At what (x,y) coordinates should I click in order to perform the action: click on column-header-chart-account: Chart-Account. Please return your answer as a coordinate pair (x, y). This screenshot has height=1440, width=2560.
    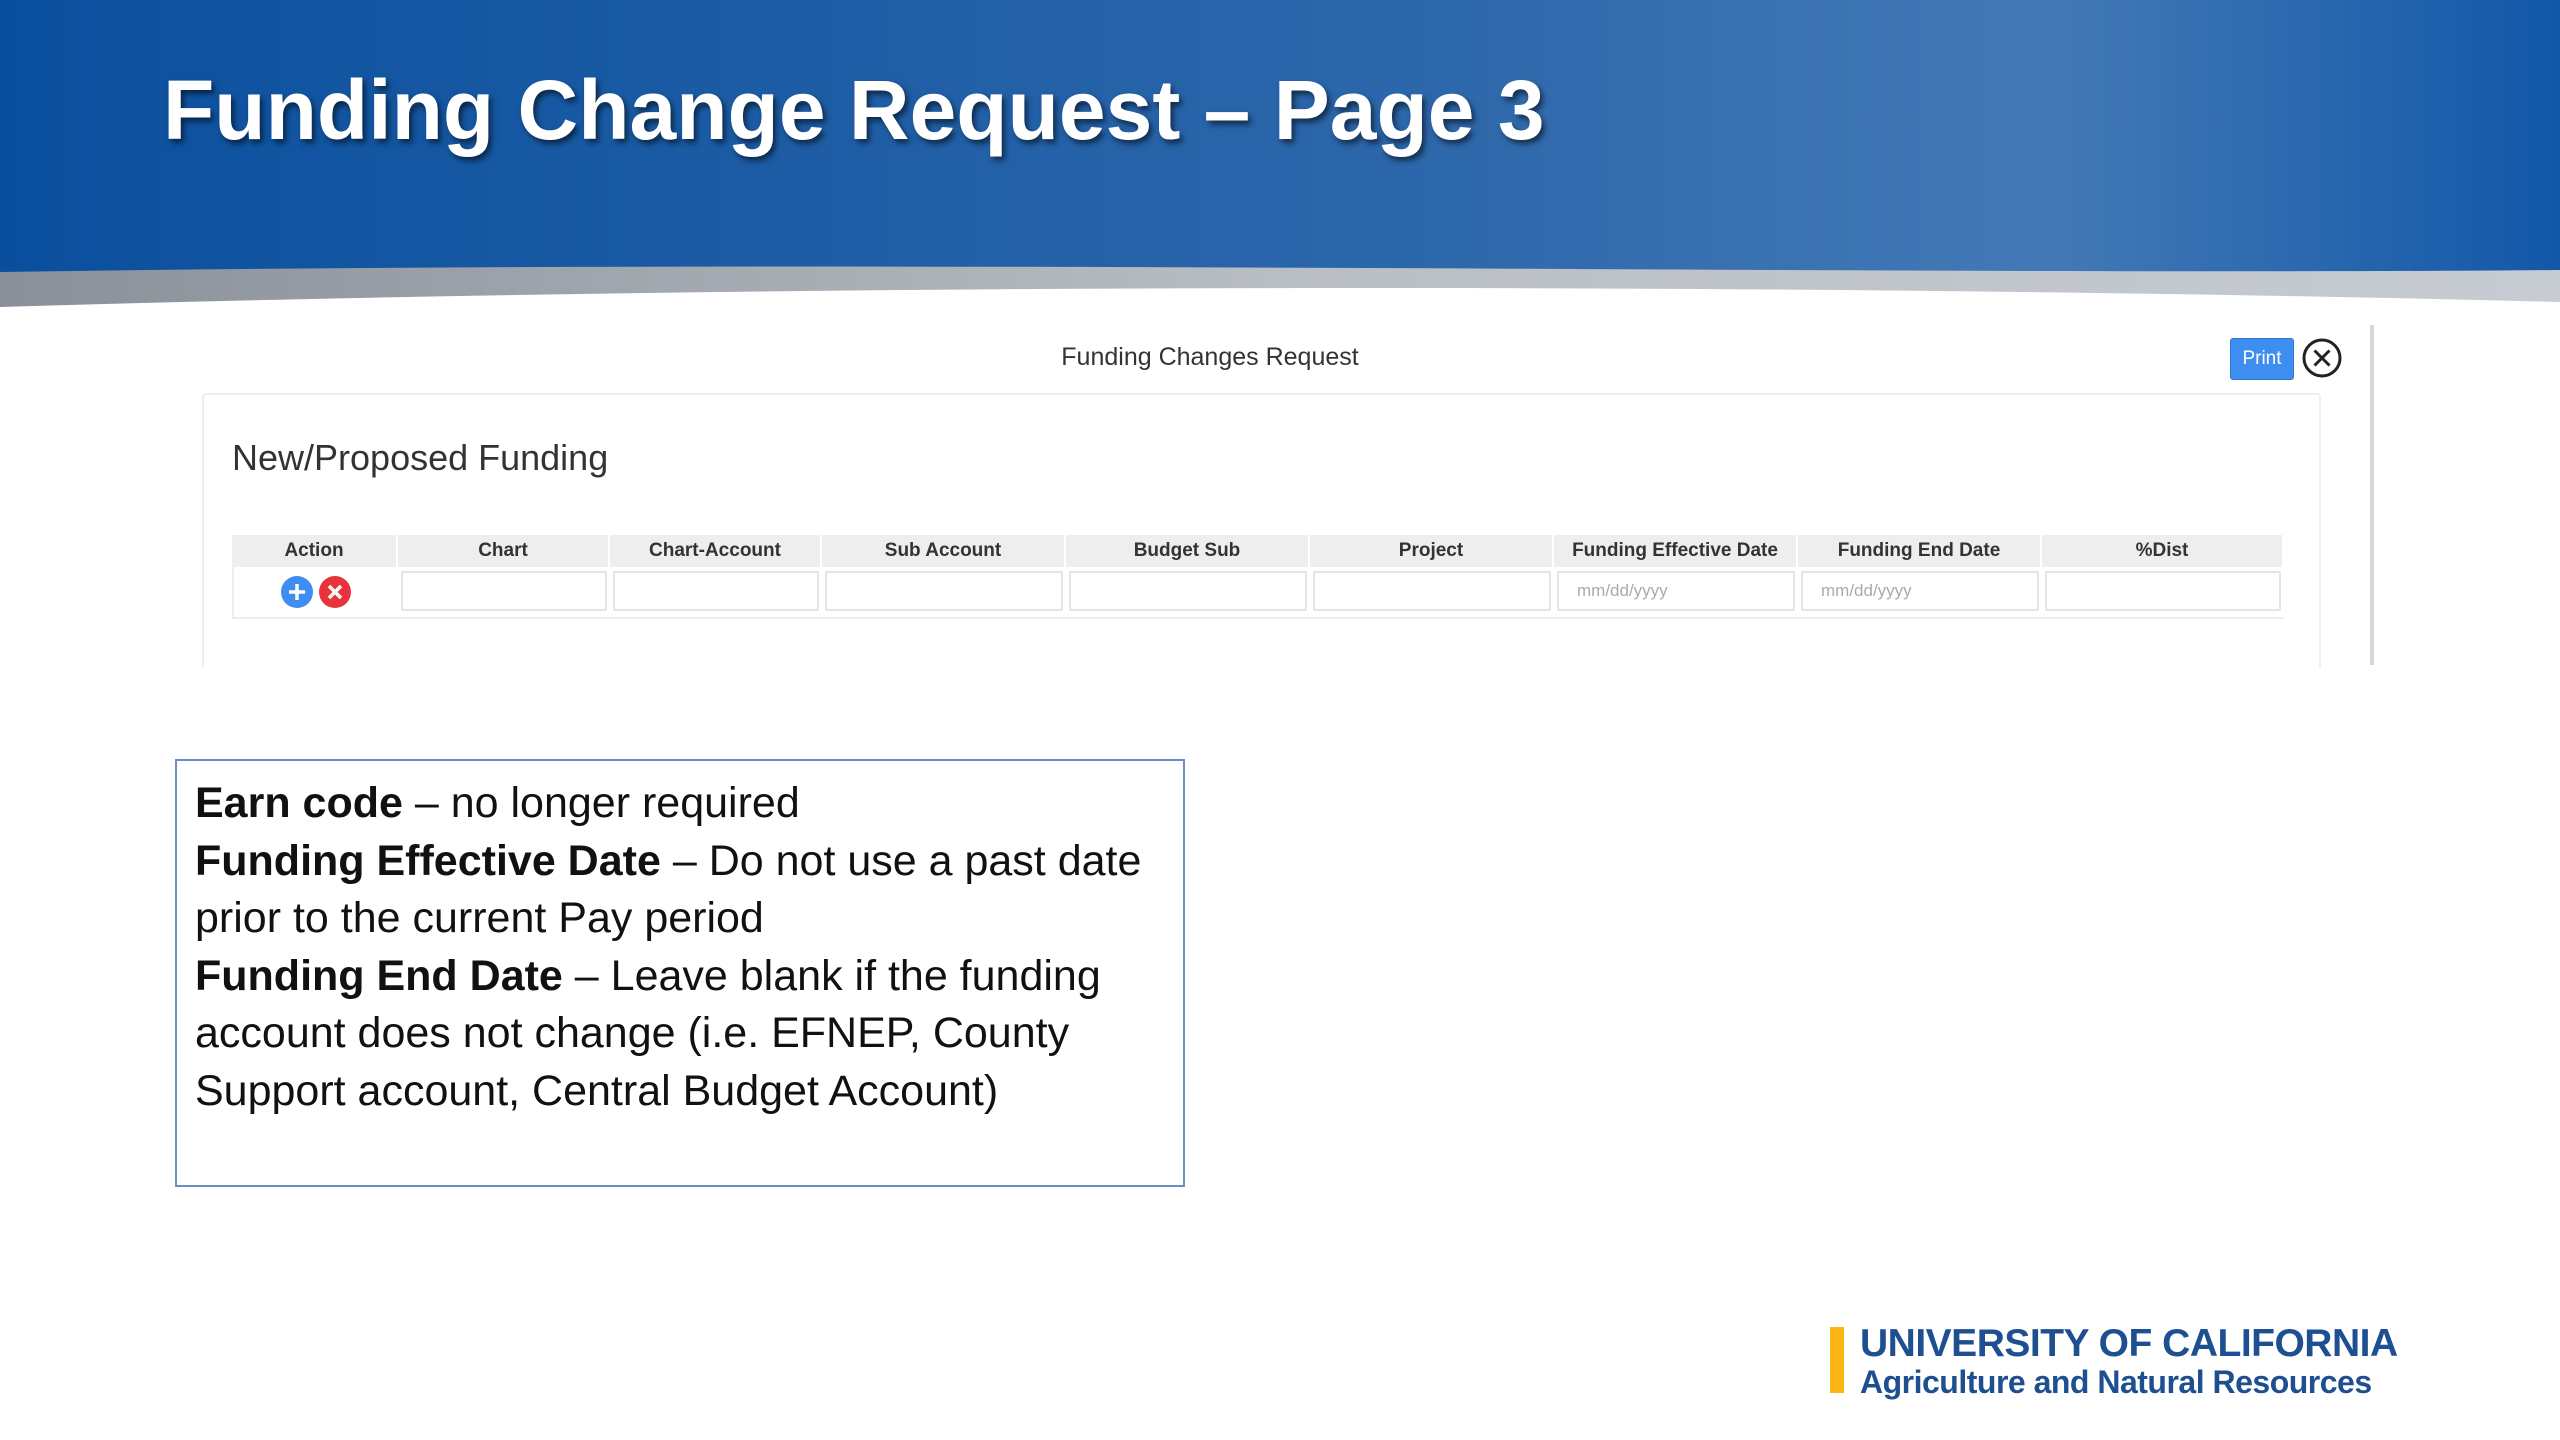
    Looking at the image, I should click on (716, 551).